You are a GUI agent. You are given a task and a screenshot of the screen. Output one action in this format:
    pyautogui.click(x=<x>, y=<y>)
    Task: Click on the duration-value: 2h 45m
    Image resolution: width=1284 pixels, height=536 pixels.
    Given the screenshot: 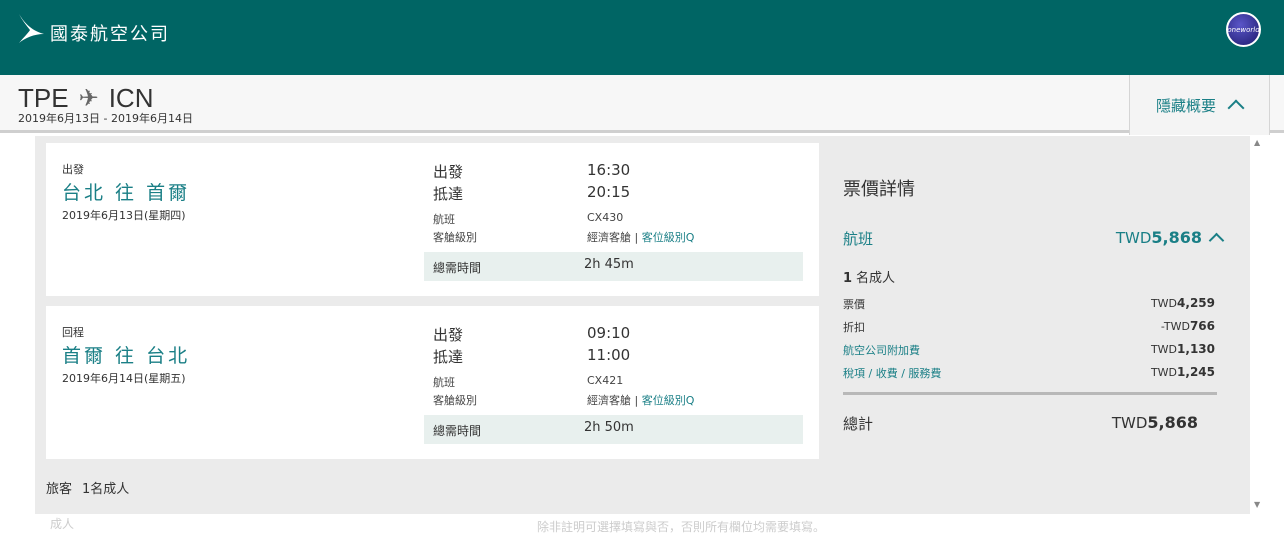 What is the action you would take?
    pyautogui.click(x=609, y=264)
    